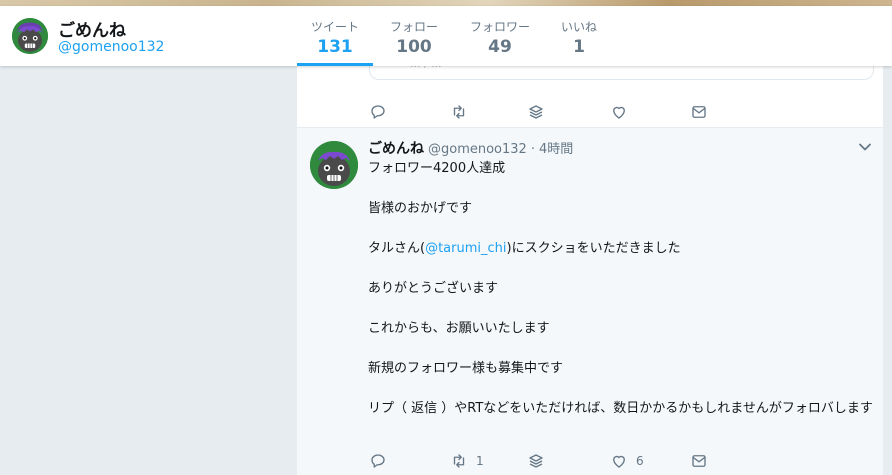 This screenshot has height=475, width=892. What do you see at coordinates (590, 461) in the screenshot?
I see `tweet-actions: 1 6` at bounding box center [590, 461].